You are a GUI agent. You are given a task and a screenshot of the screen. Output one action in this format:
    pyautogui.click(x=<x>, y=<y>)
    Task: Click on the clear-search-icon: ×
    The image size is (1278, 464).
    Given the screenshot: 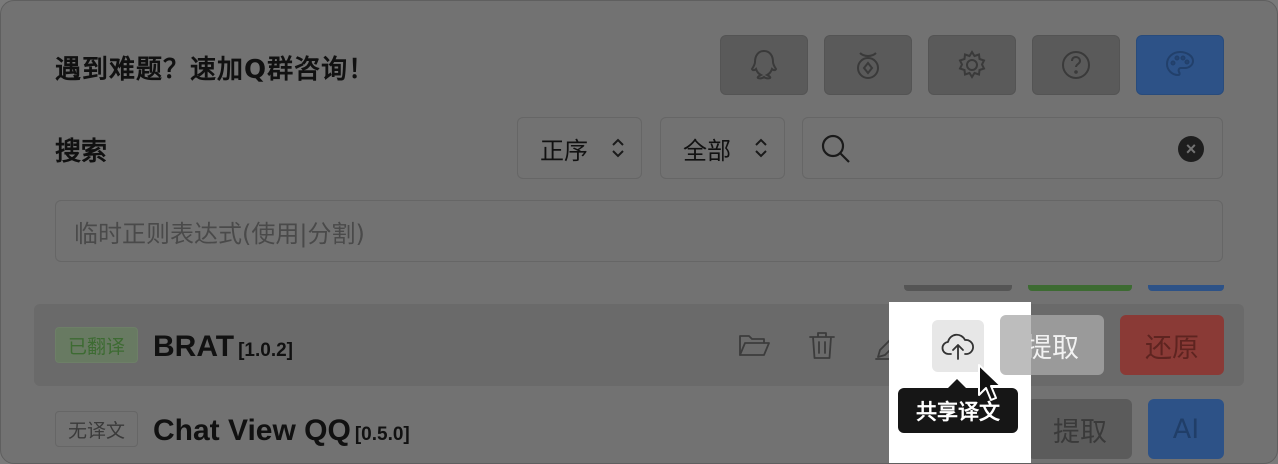 What is the action you would take?
    pyautogui.click(x=1191, y=149)
    